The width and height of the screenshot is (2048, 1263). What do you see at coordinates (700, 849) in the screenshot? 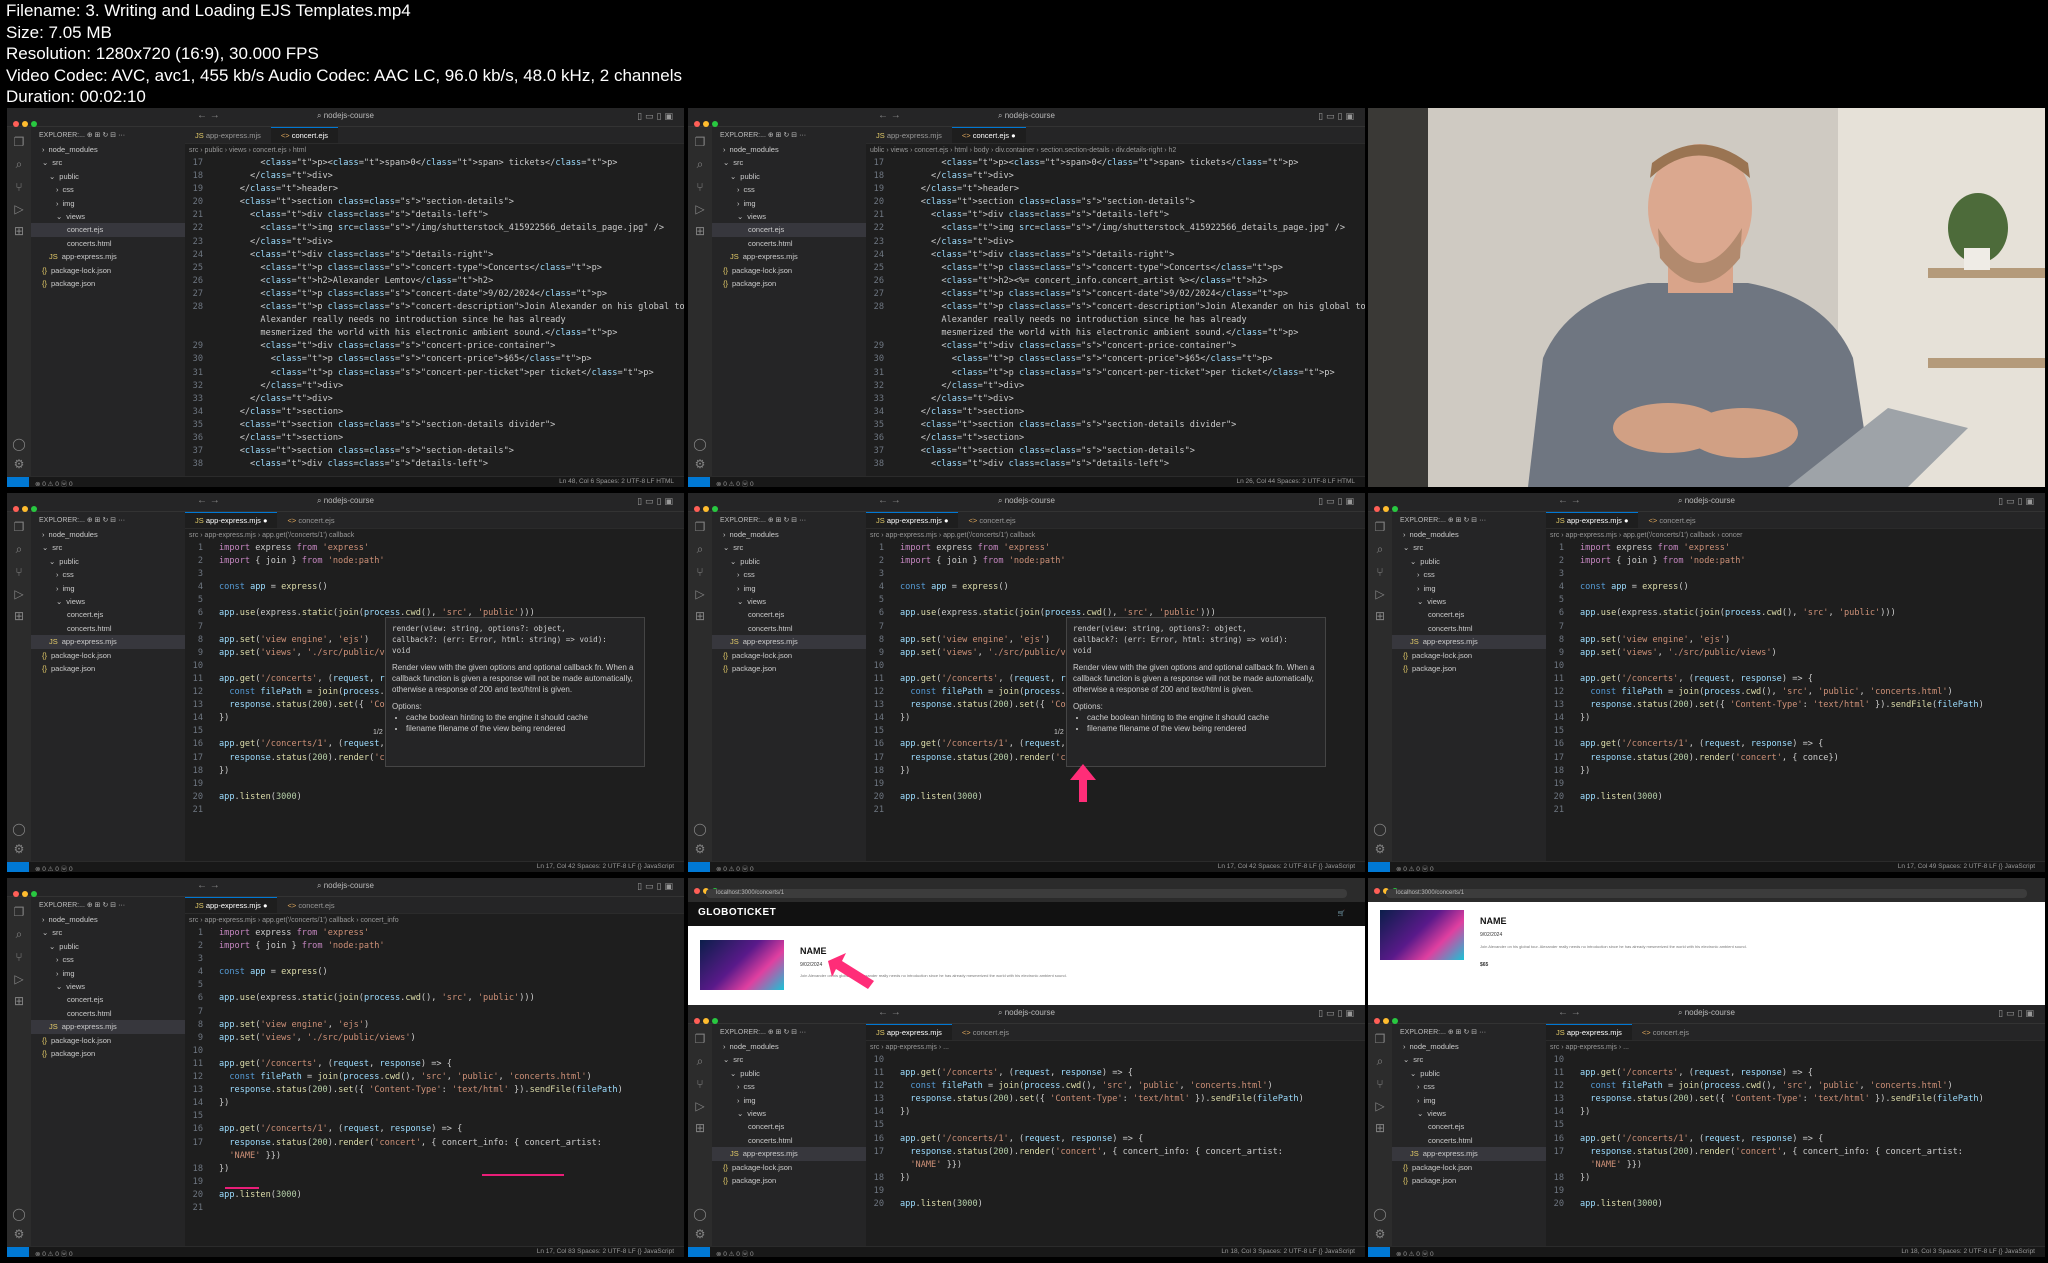
I see `gear-icon: ⚙` at bounding box center [700, 849].